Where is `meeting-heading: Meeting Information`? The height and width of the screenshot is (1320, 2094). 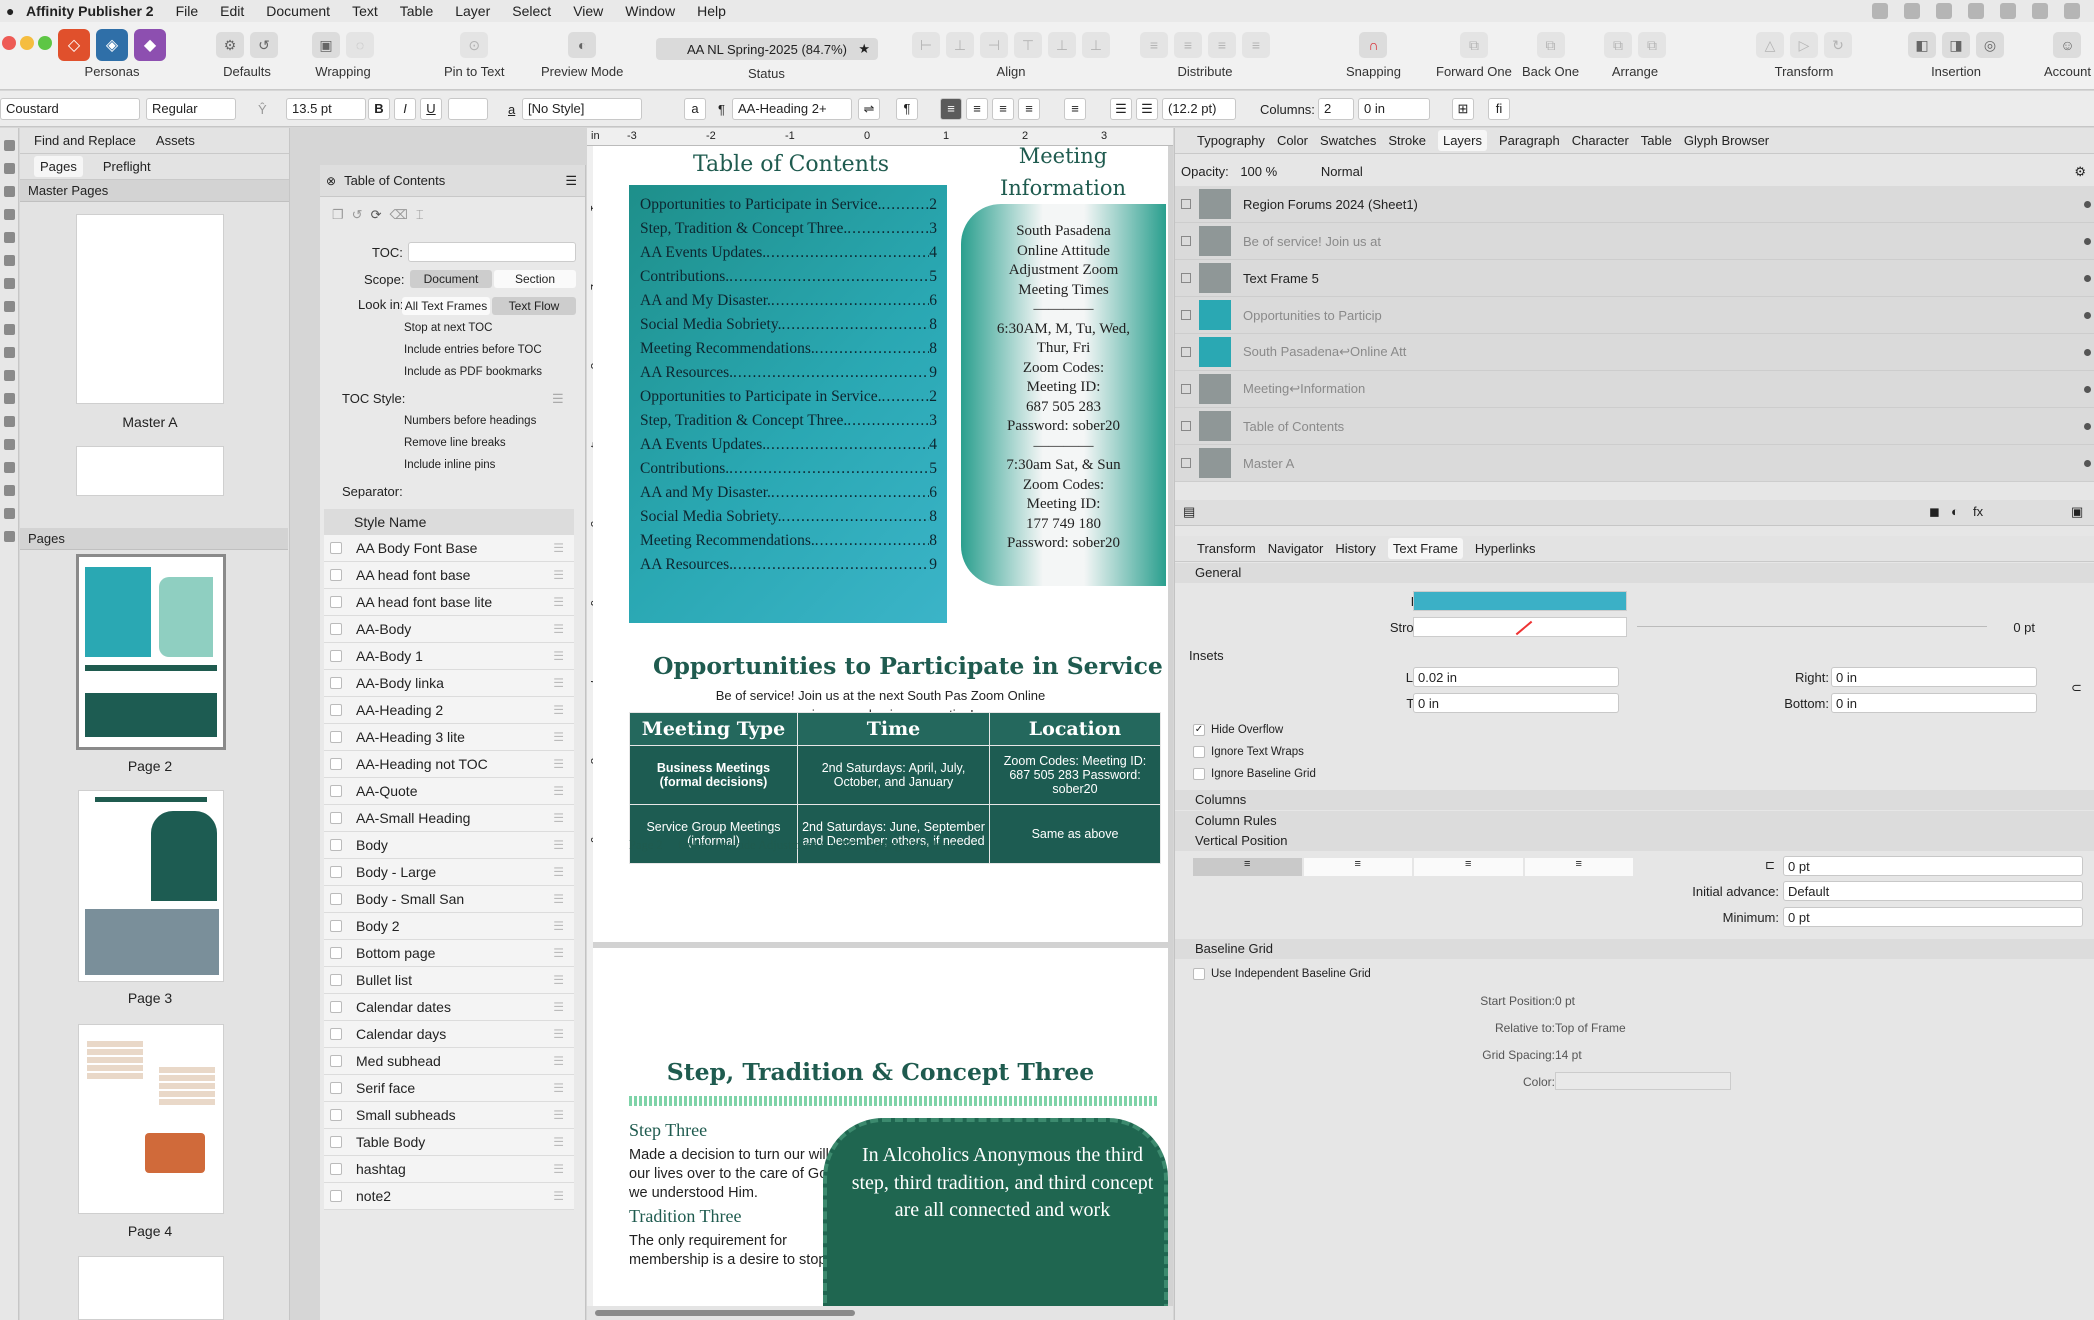 meeting-heading: Meeting Information is located at coordinates (1063, 172).